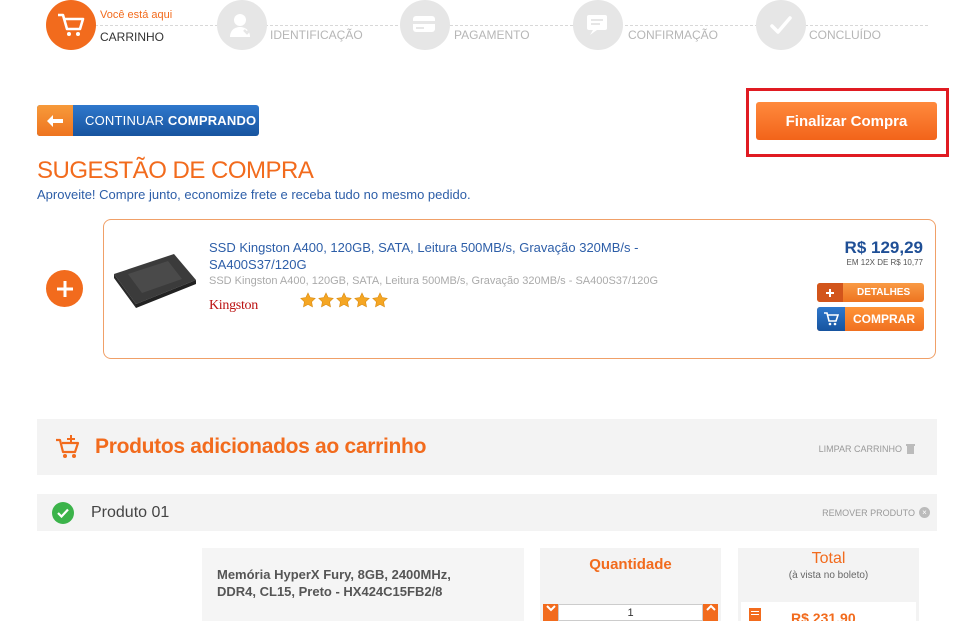 Image resolution: width=970 pixels, height=621 pixels. Describe the element at coordinates (884, 292) in the screenshot. I see `details-label: DETALHES` at that location.